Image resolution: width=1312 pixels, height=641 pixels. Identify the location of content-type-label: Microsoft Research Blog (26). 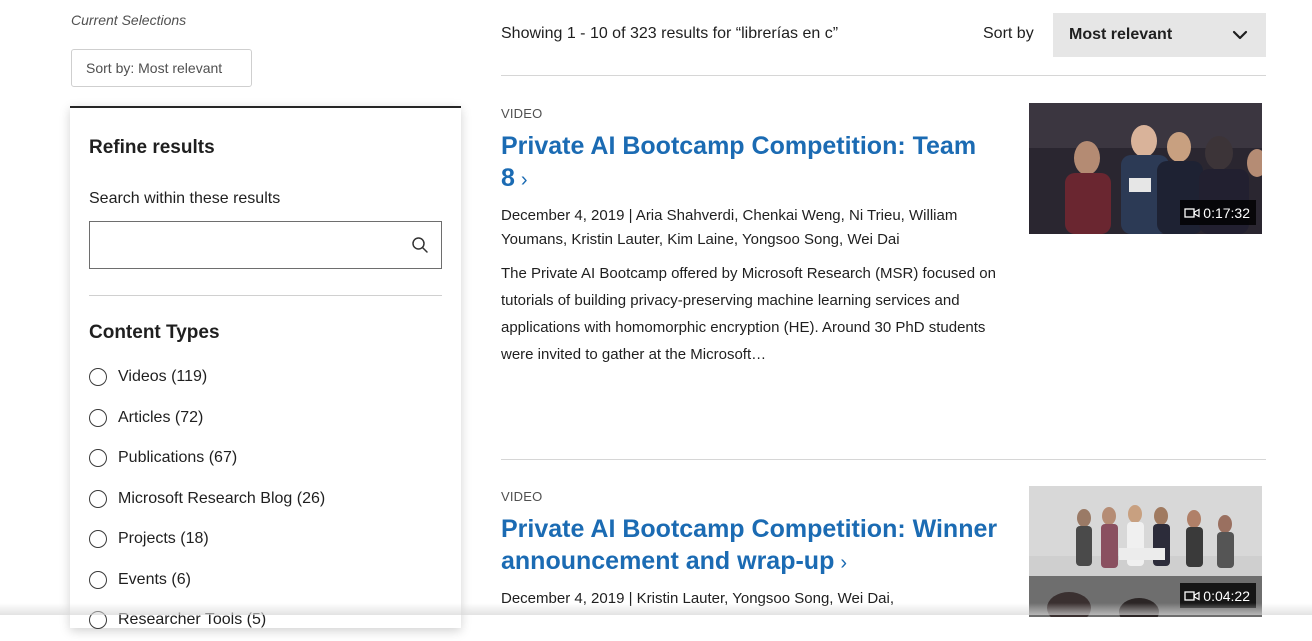
(222, 498).